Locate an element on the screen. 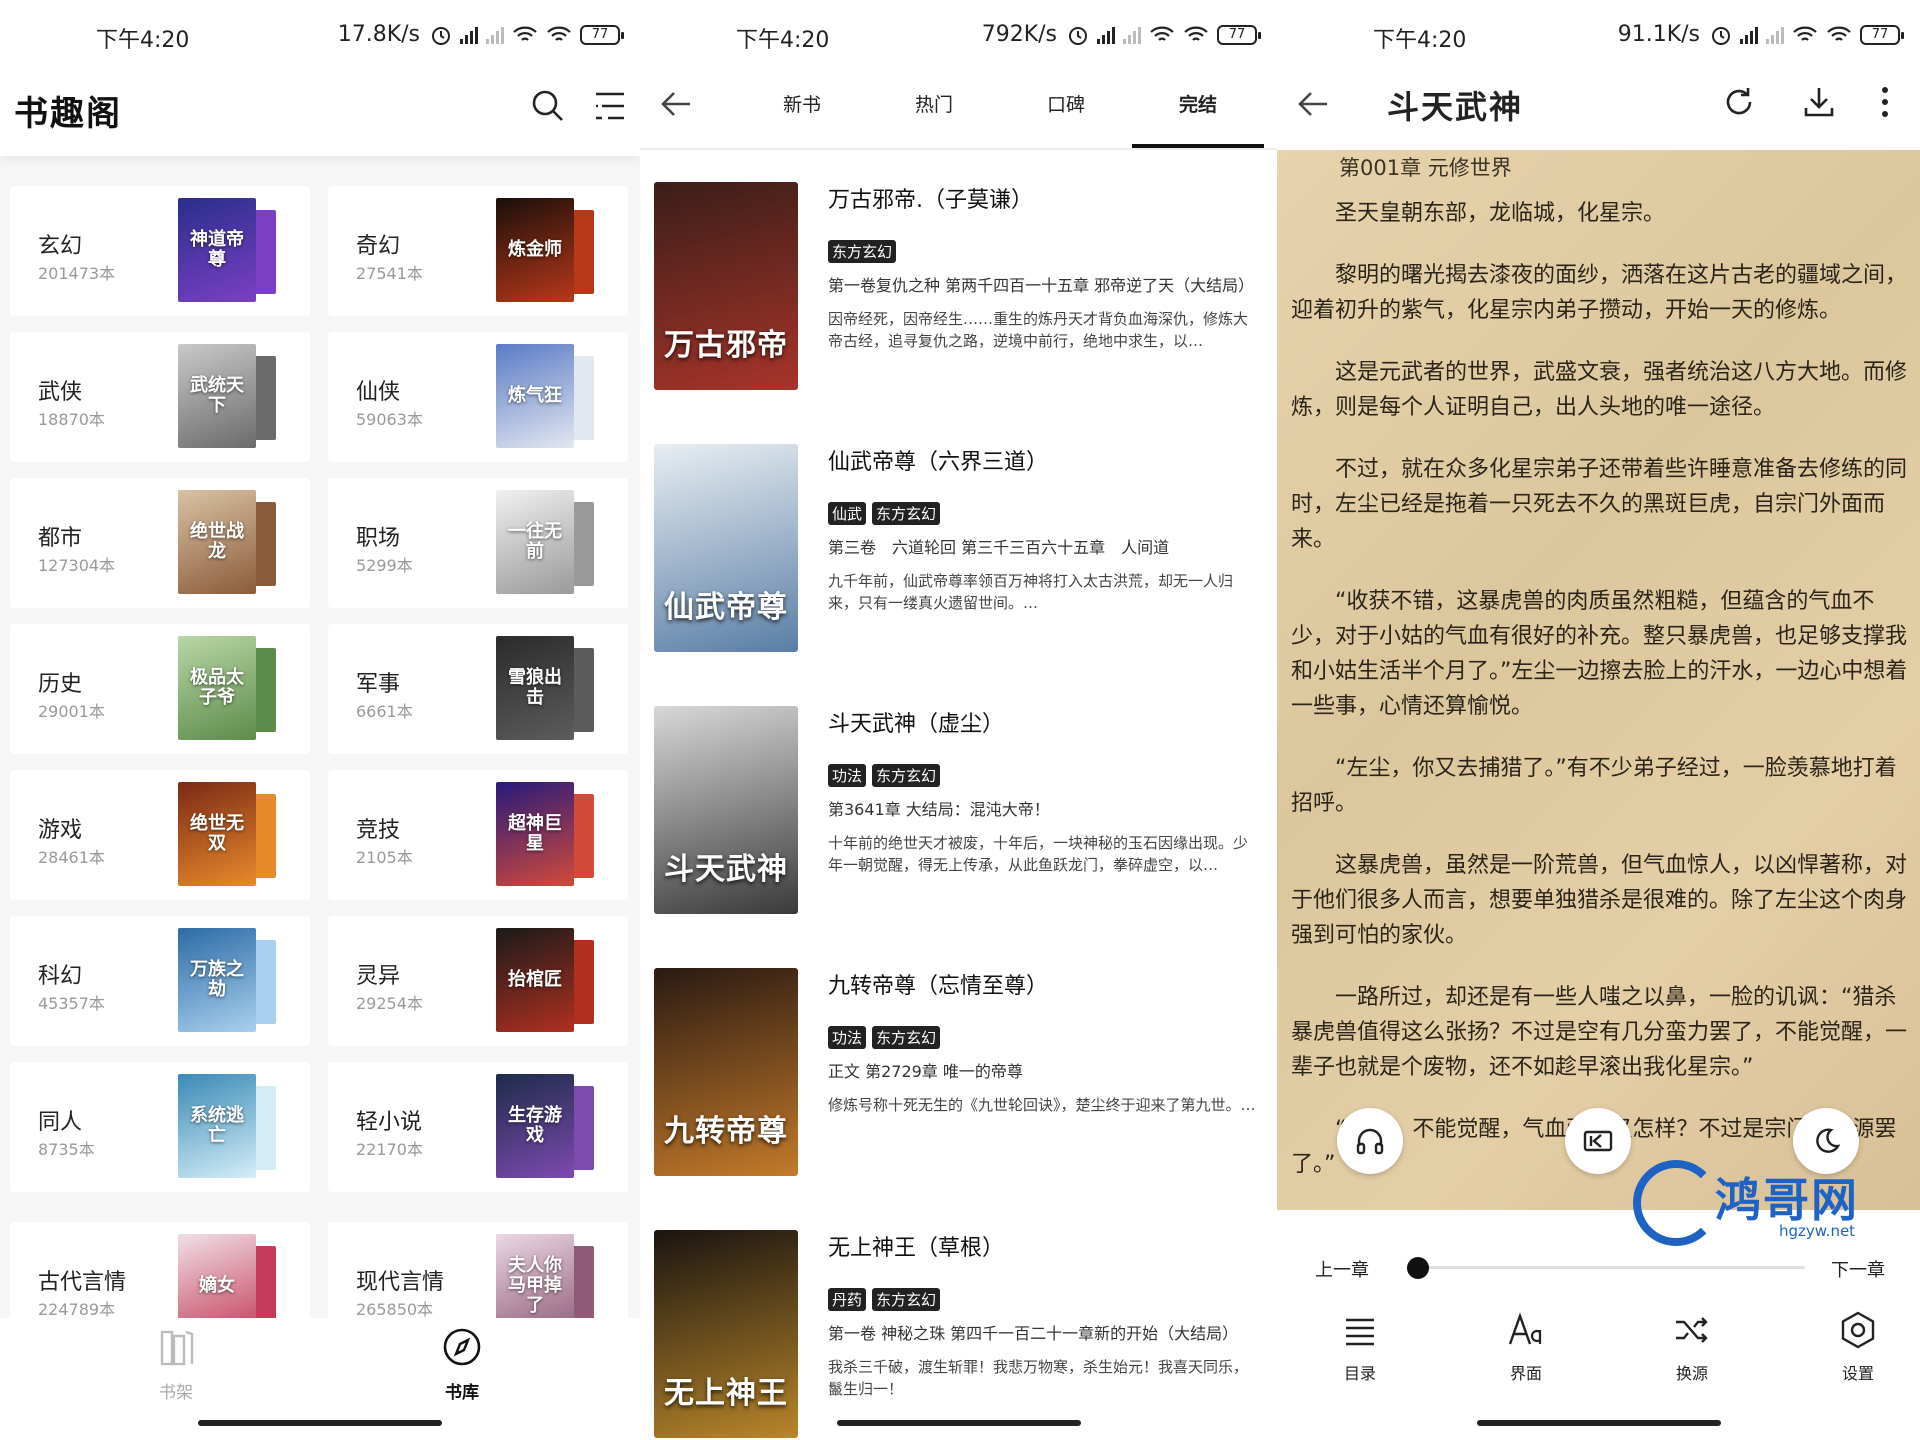 The image size is (1920, 1440). cover-title: 绝世战龙 is located at coordinates (217, 541).